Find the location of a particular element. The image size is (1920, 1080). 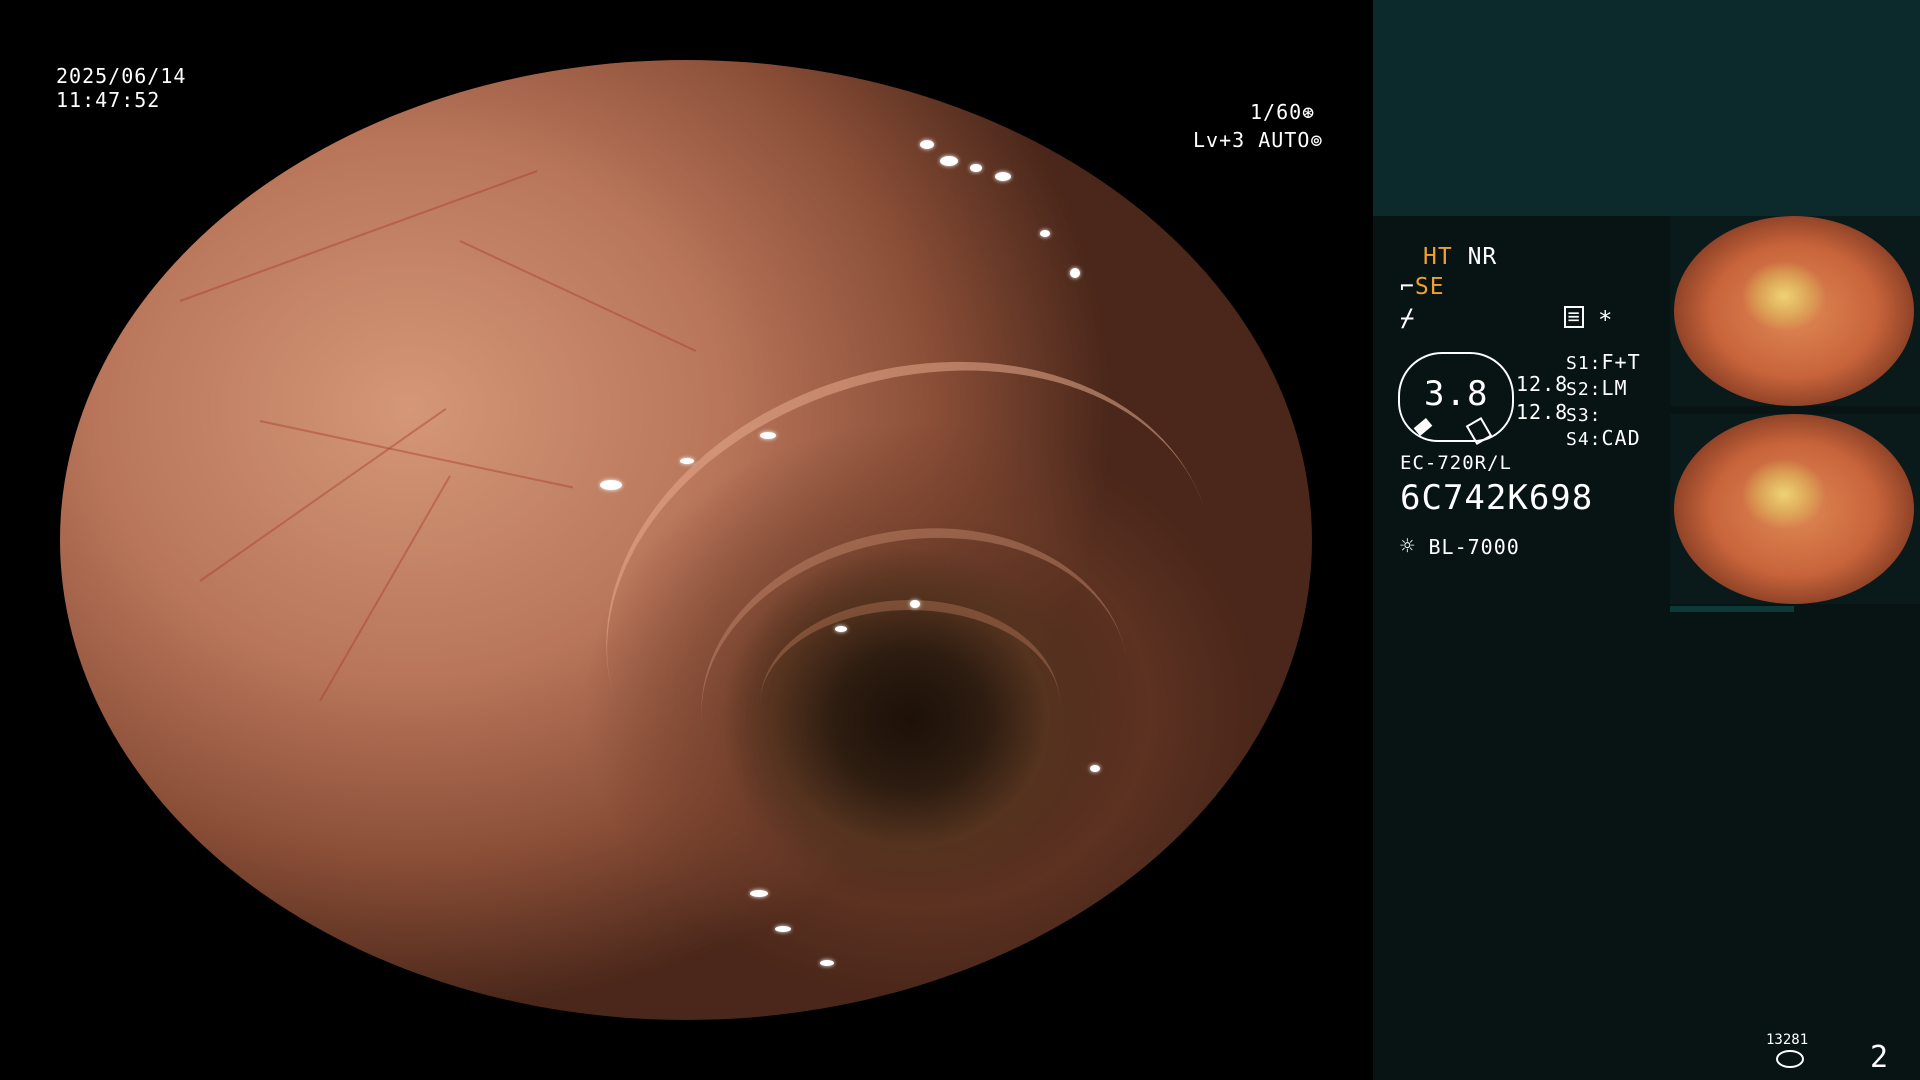

s3-row: S3: is located at coordinates (1584, 414).